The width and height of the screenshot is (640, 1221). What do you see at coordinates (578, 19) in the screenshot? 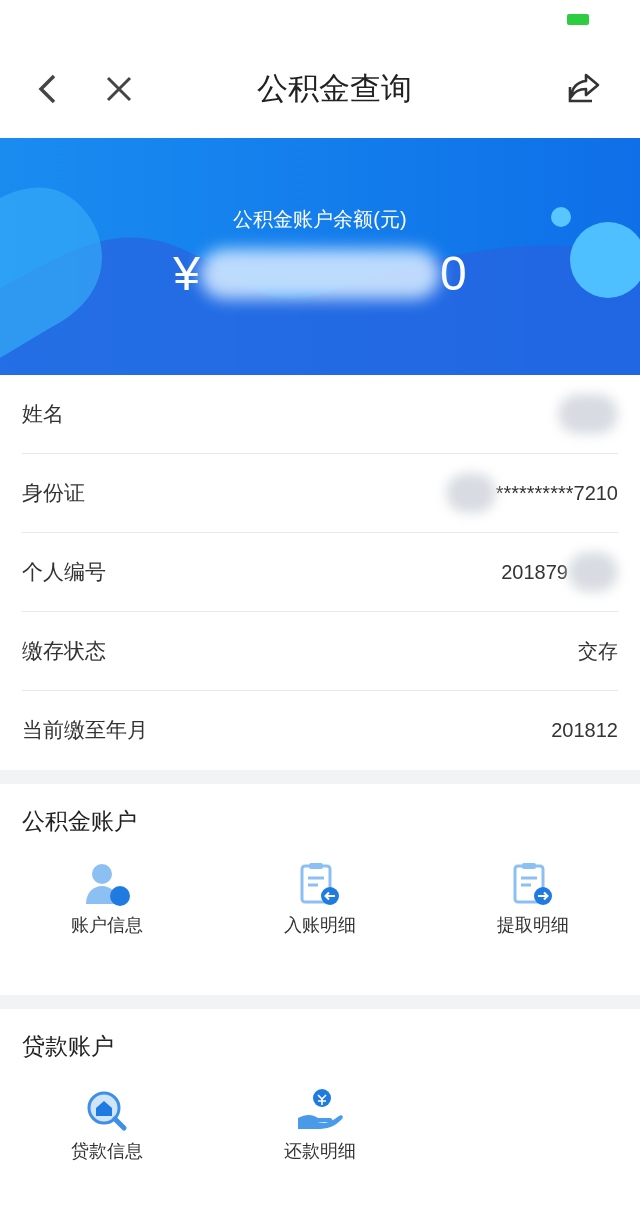
I see `battery-icon` at bounding box center [578, 19].